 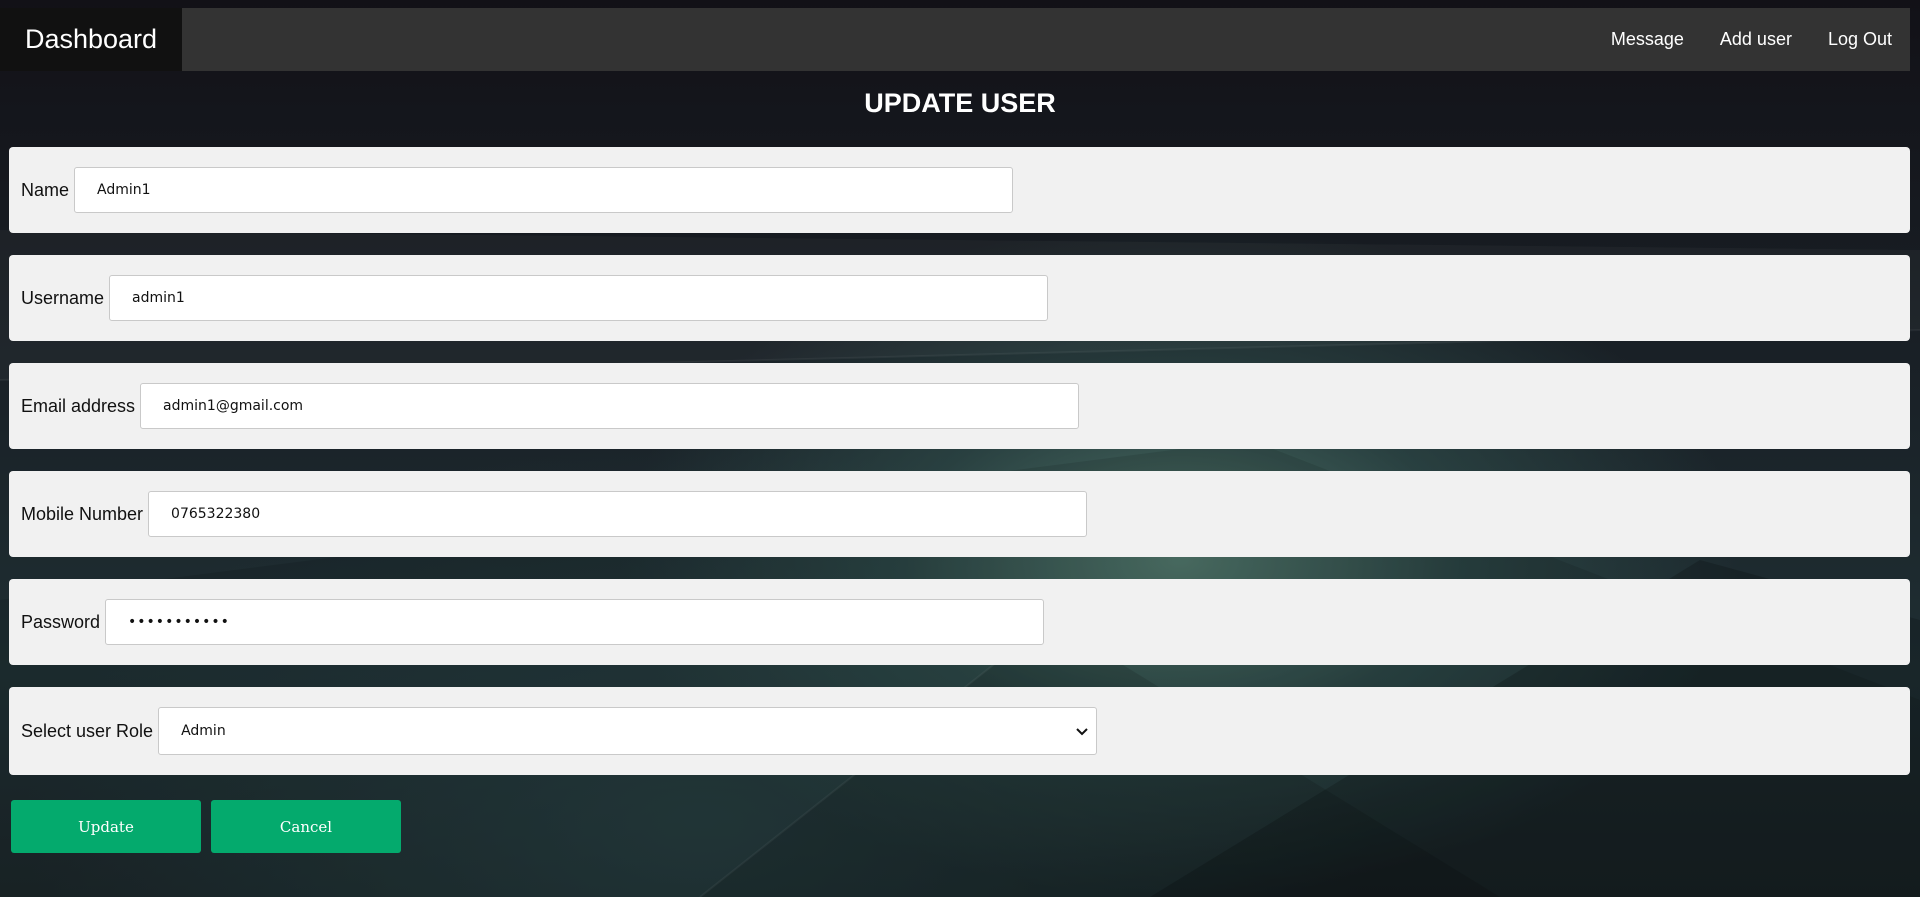 What do you see at coordinates (63, 297) in the screenshot?
I see `username-label: Username` at bounding box center [63, 297].